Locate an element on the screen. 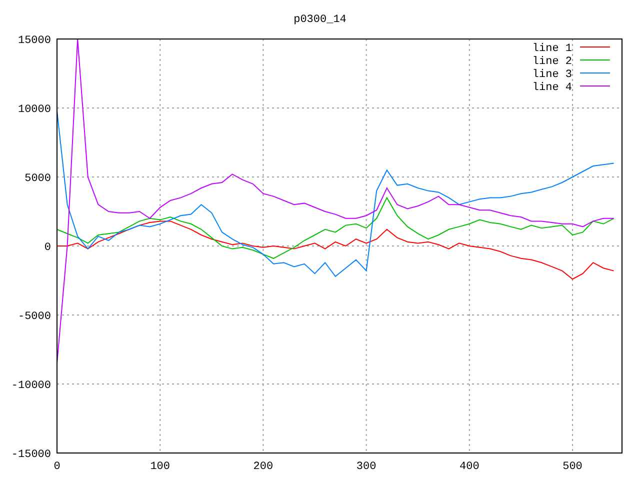 The width and height of the screenshot is (640, 480). axis-tick-label: 10000 is located at coordinates (34, 110).